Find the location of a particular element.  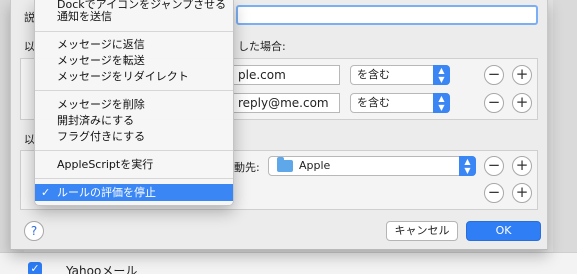

menu-item-redirect-message: メッセージをリダイレクト is located at coordinates (134, 76).